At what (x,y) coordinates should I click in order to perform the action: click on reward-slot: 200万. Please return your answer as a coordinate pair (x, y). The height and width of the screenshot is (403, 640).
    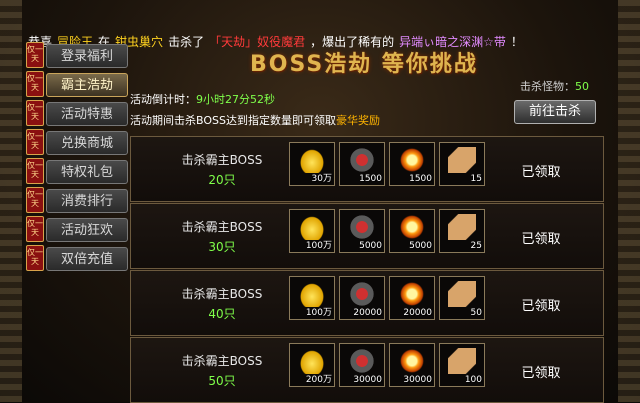
    Looking at the image, I should click on (312, 365).